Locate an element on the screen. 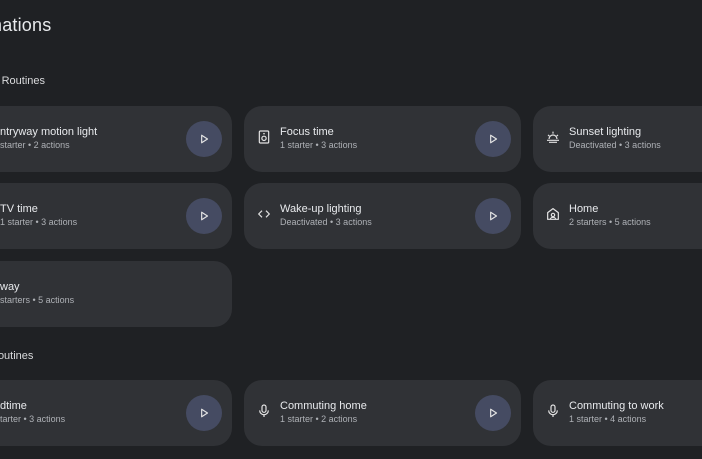 This screenshot has width=702, height=459. speaker-icon is located at coordinates (264, 137).